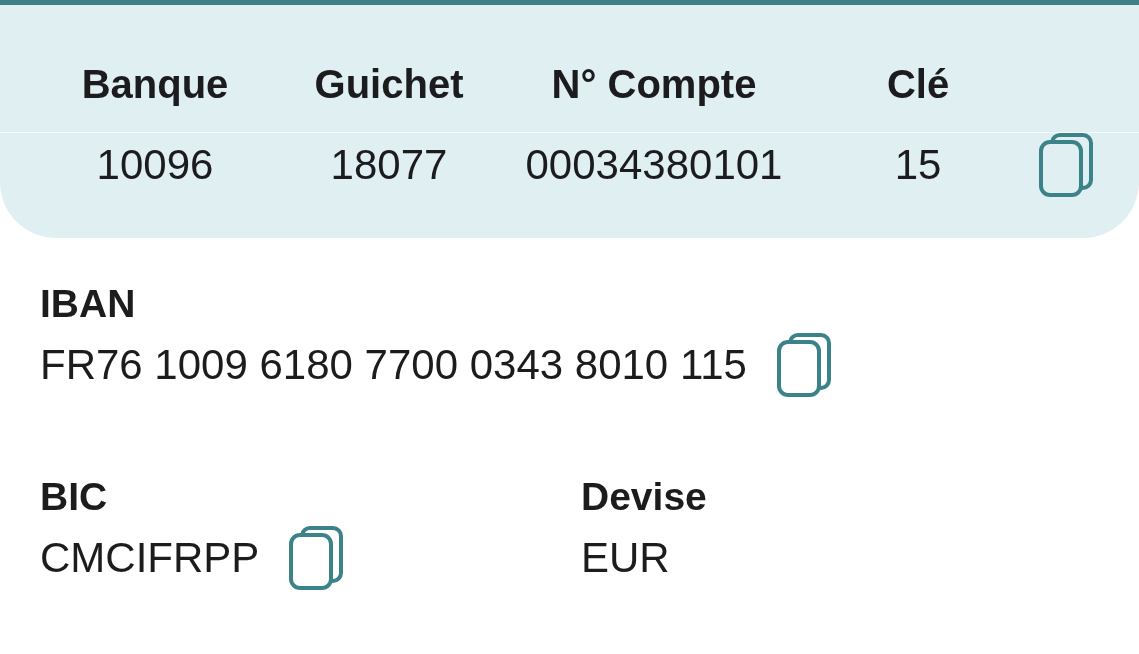 The width and height of the screenshot is (1139, 654). What do you see at coordinates (918, 165) in the screenshot?
I see `table-cell-text: 15` at bounding box center [918, 165].